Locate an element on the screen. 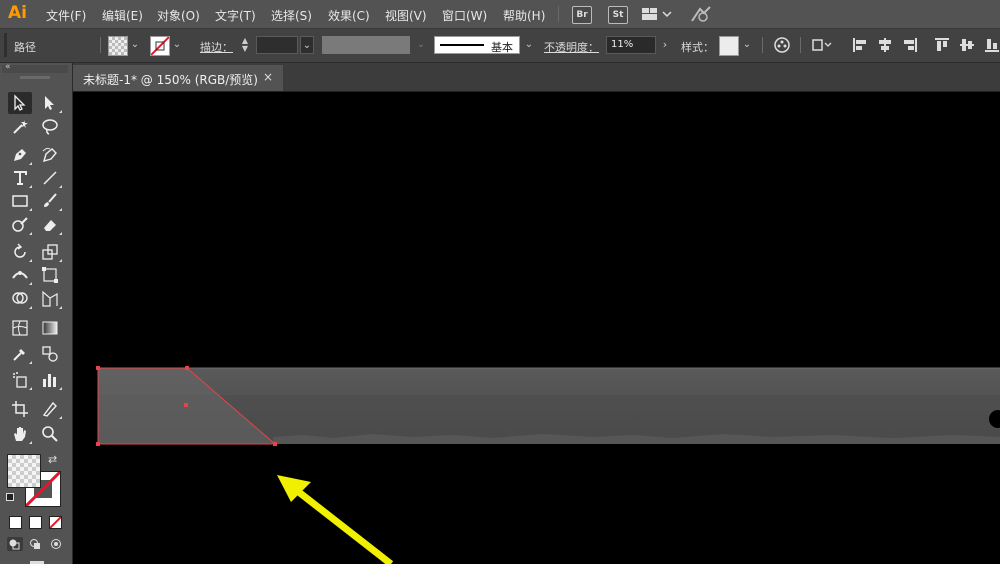  align-vertical-center-icon is located at coordinates (967, 45).